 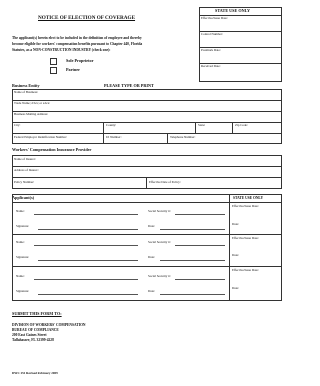 What do you see at coordinates (111, 125) in the screenshot?
I see `county-label: County:` at bounding box center [111, 125].